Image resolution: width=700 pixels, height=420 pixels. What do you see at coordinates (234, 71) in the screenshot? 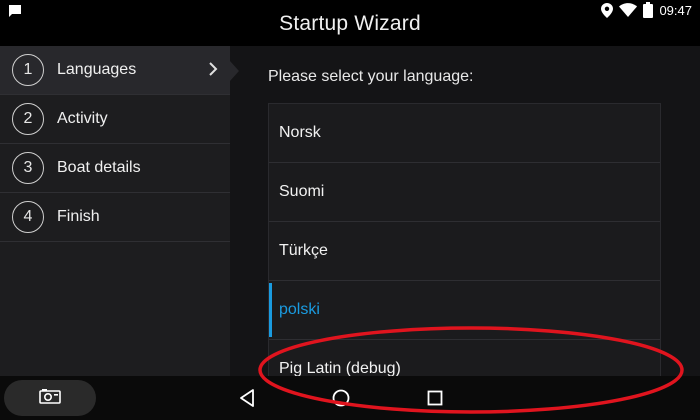
I see `active-step-pointer` at bounding box center [234, 71].